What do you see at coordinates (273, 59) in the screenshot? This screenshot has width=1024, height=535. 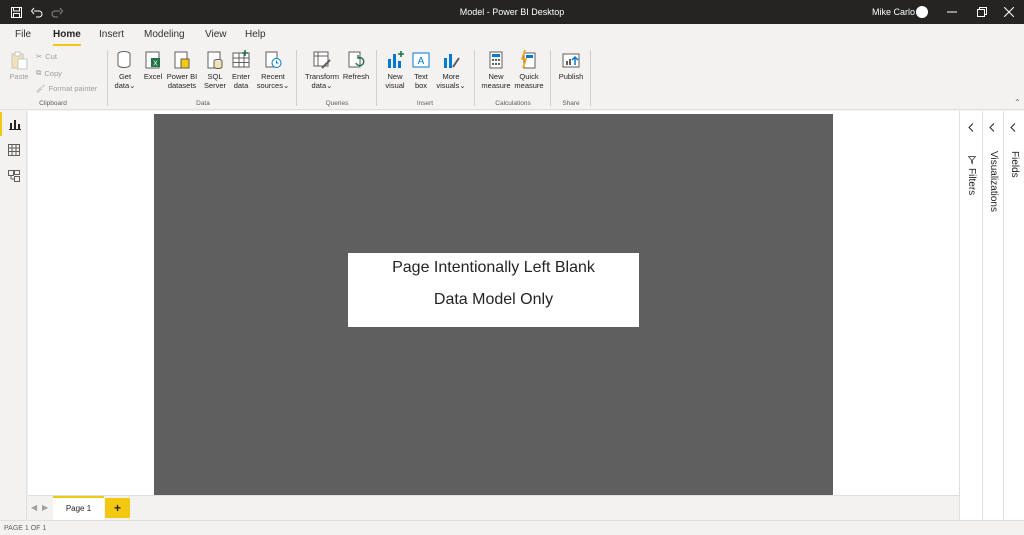 I see `recent-icon` at bounding box center [273, 59].